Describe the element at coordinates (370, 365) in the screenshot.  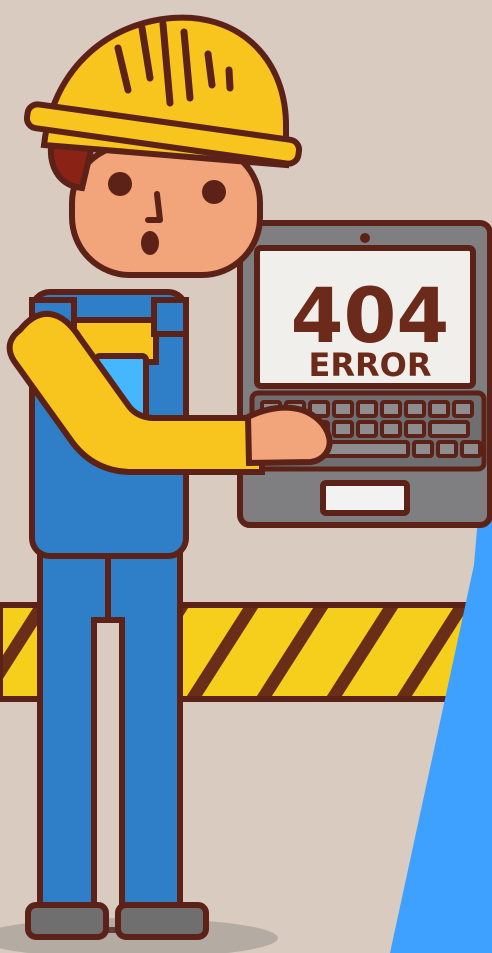
I see `error-label: ERROR` at that location.